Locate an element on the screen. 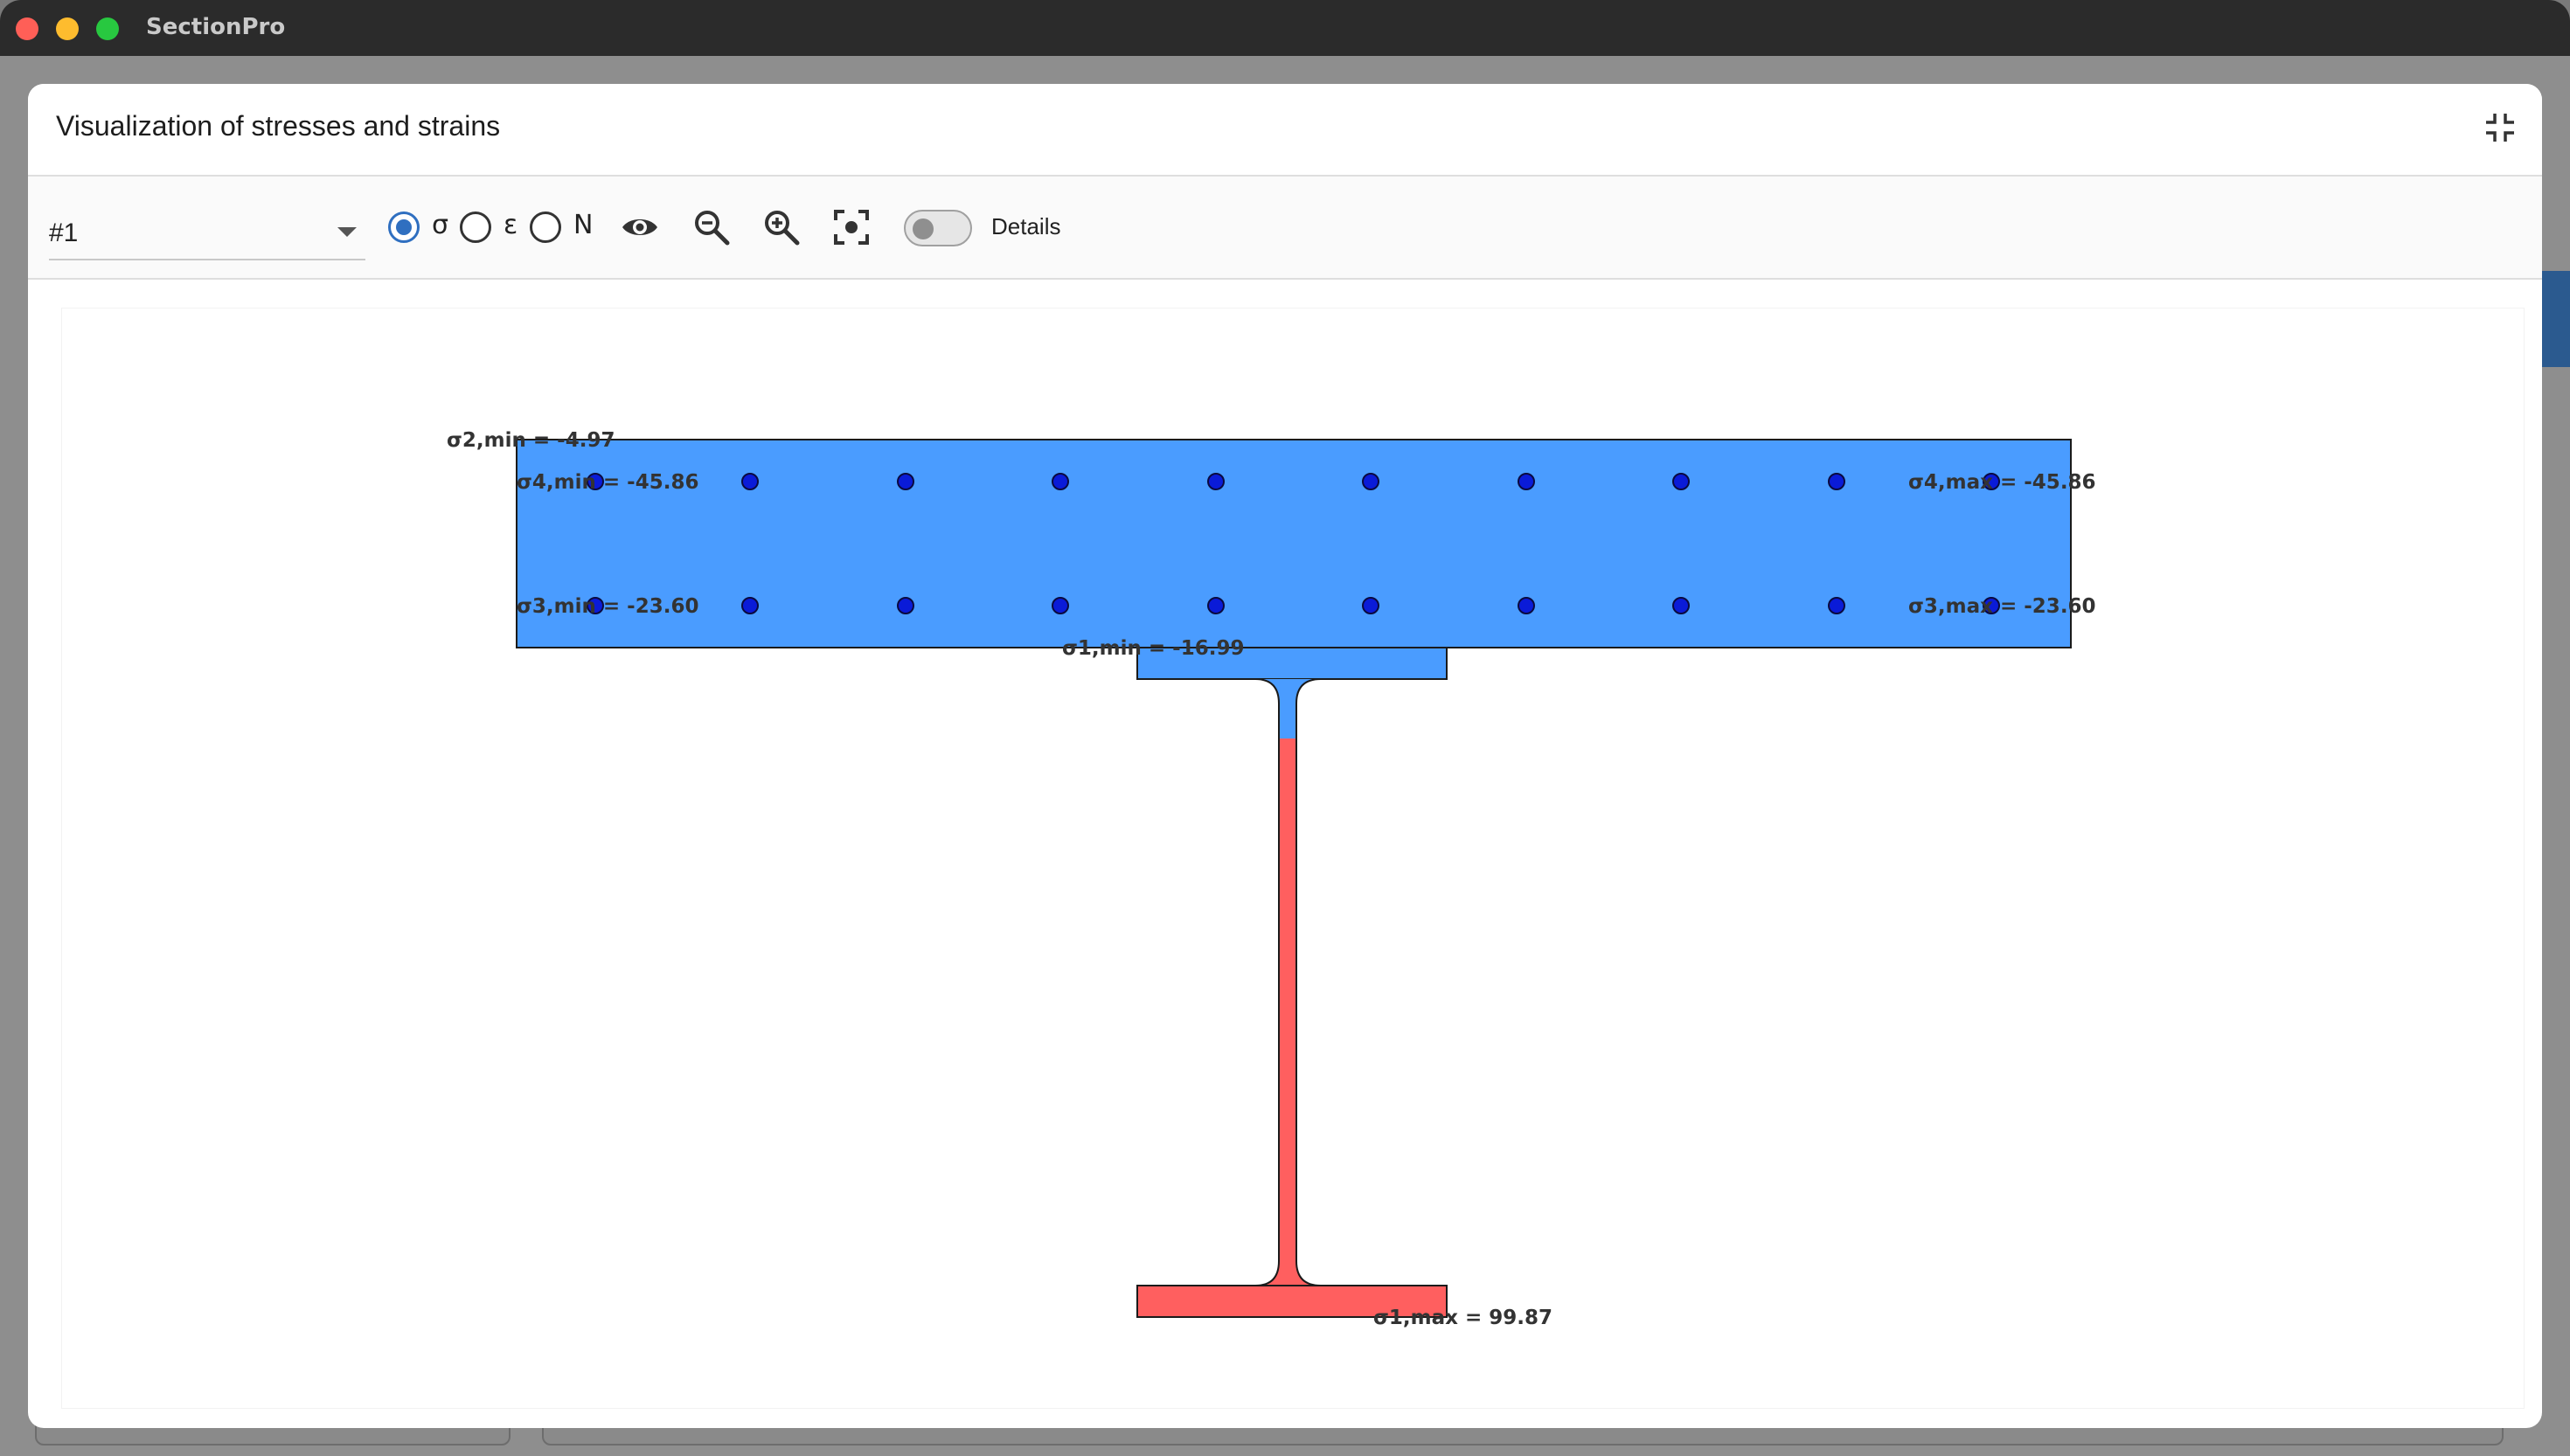 Image resolution: width=2570 pixels, height=1456 pixels. app-title: SectionPro is located at coordinates (216, 27).